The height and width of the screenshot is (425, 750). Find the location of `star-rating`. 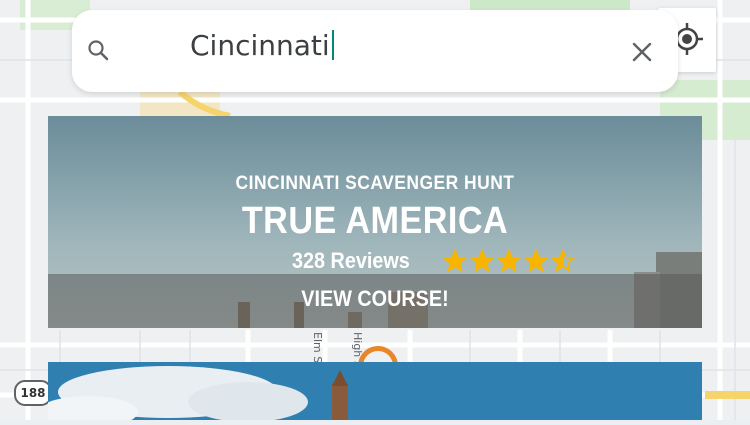

star-rating is located at coordinates (508, 261).